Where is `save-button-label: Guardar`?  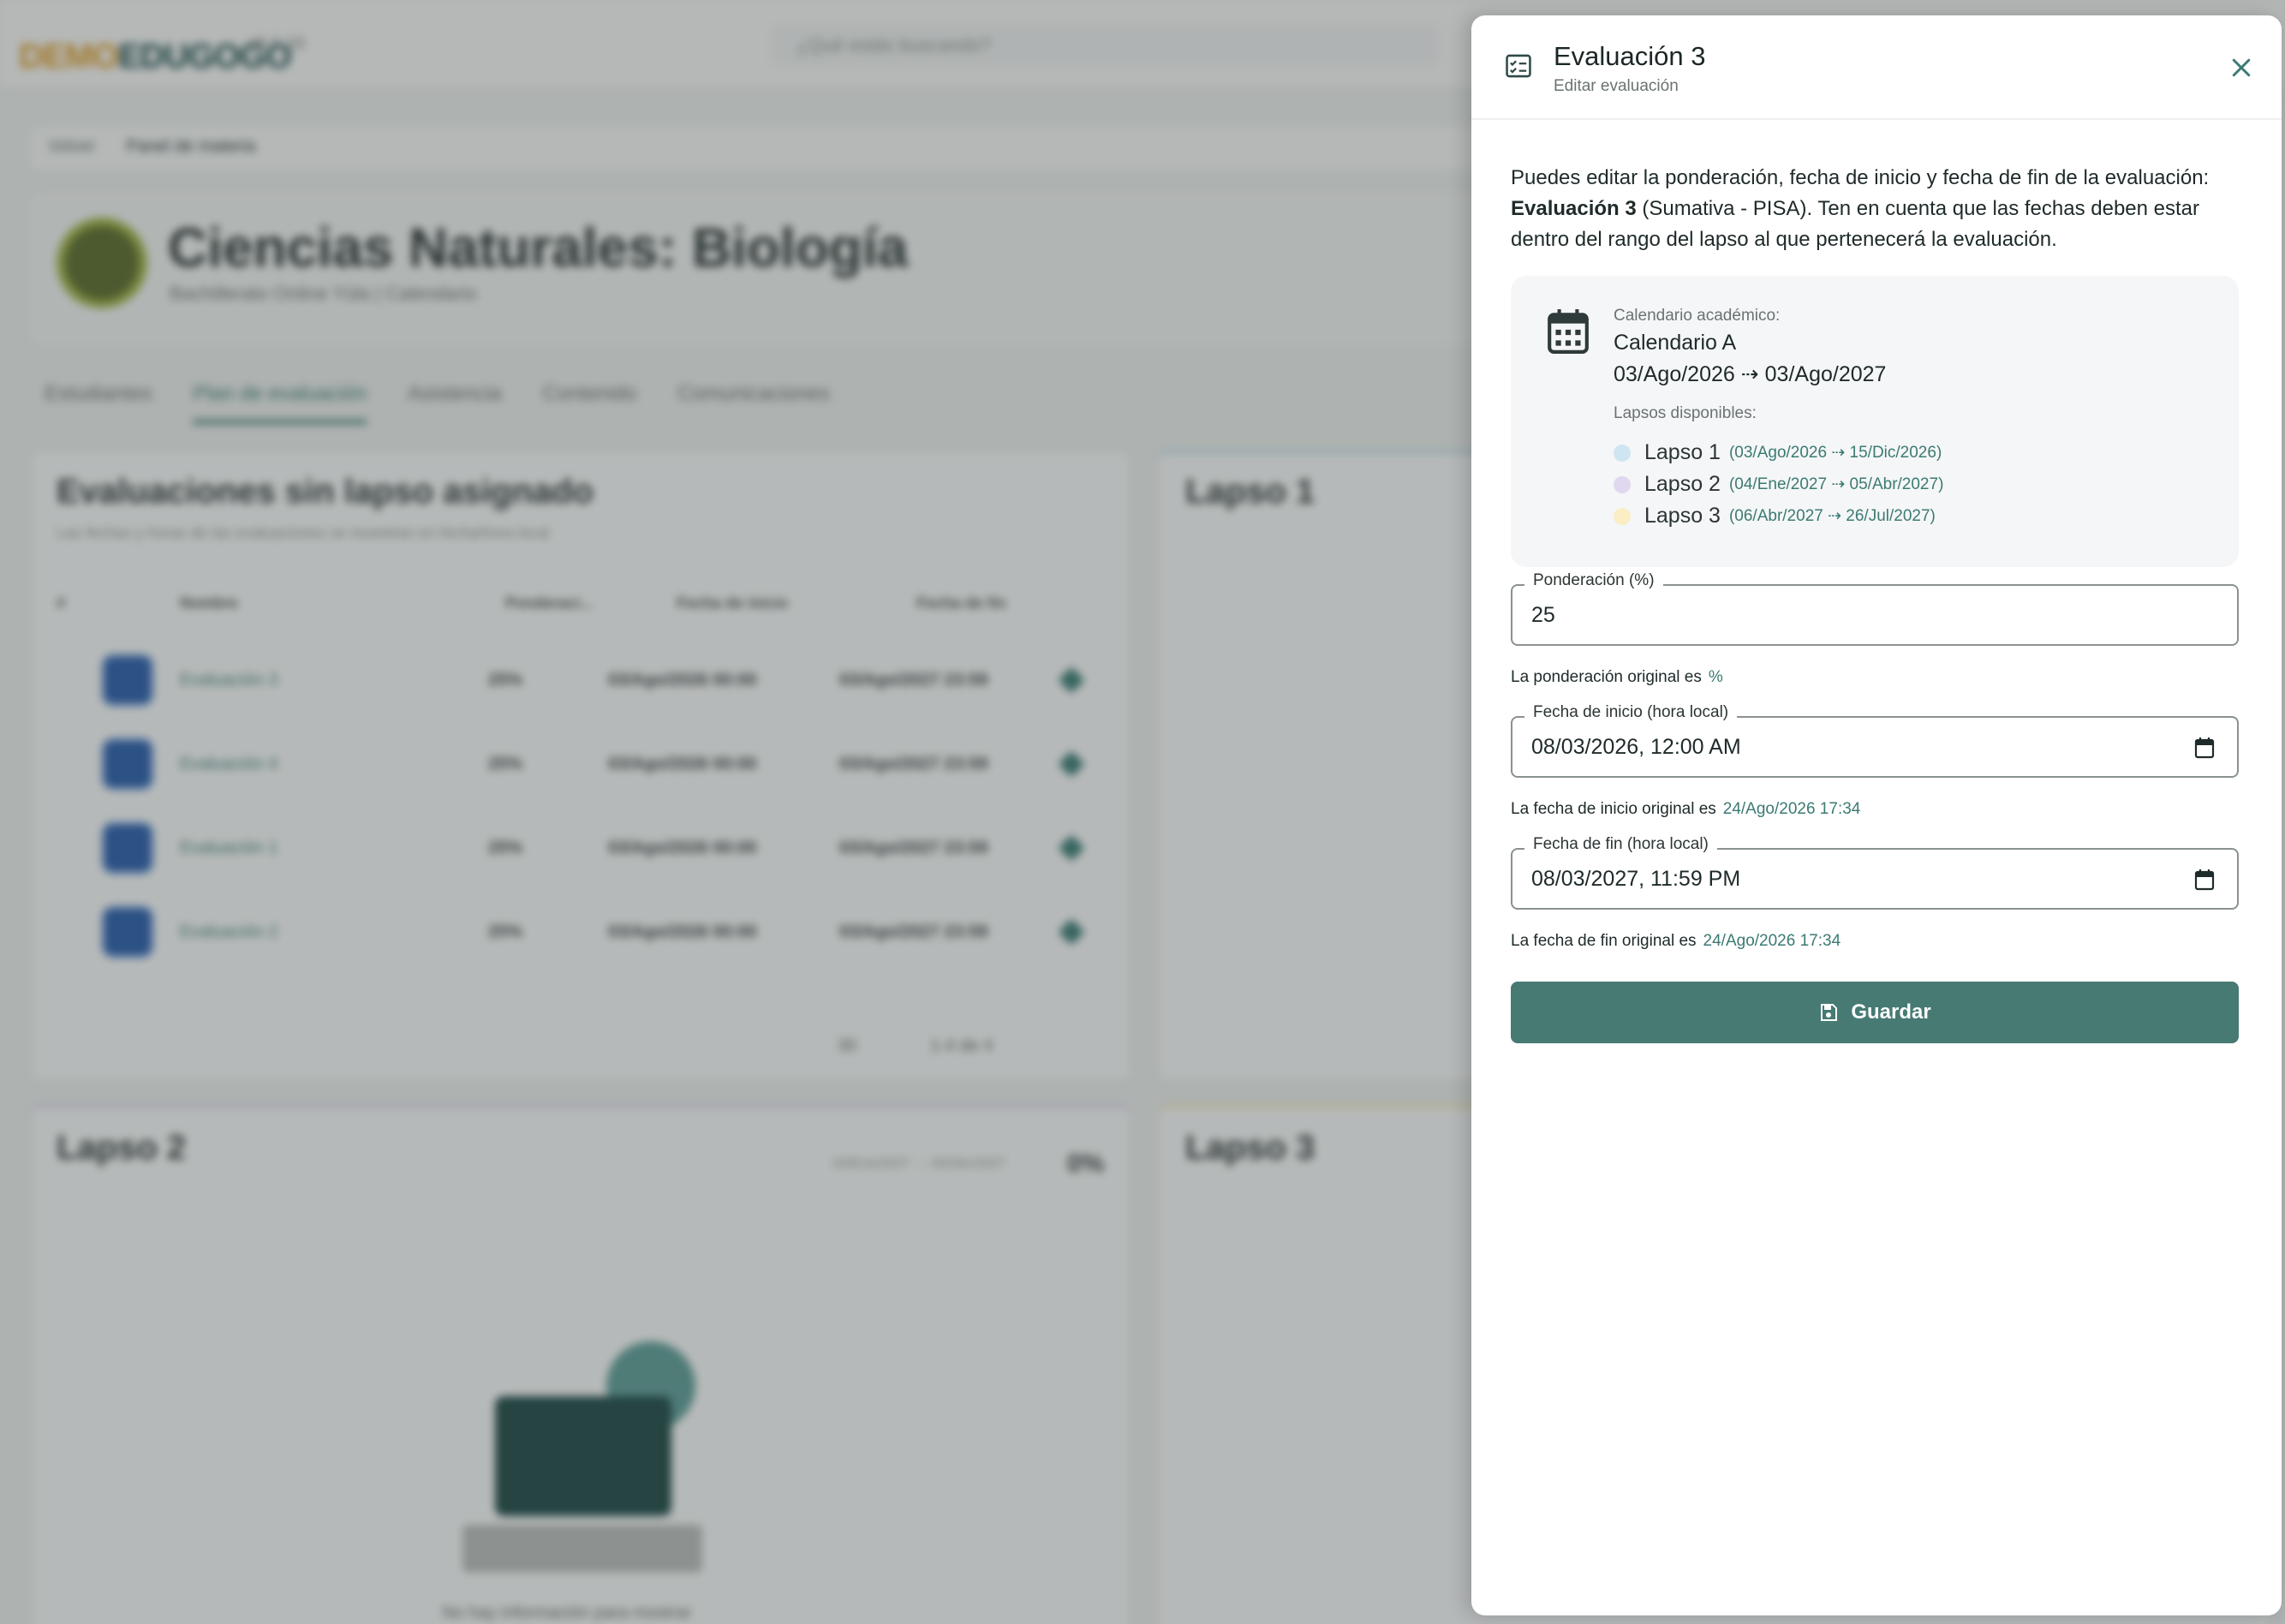 save-button-label: Guardar is located at coordinates (1891, 1012).